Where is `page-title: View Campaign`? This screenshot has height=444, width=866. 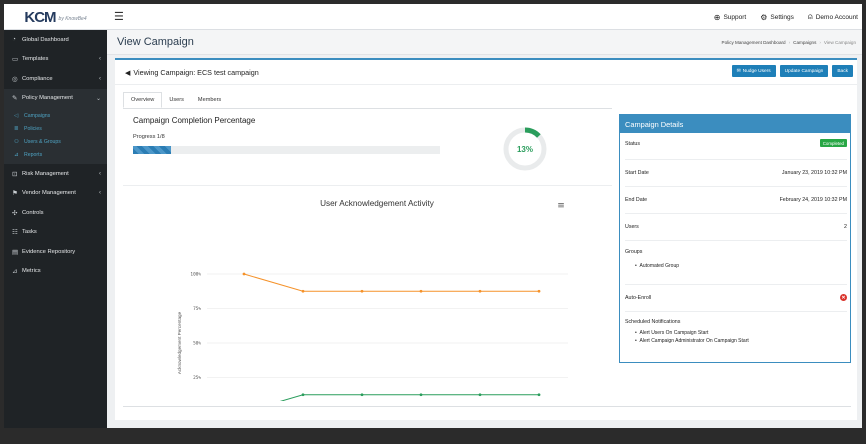
page-title: View Campaign is located at coordinates (155, 42).